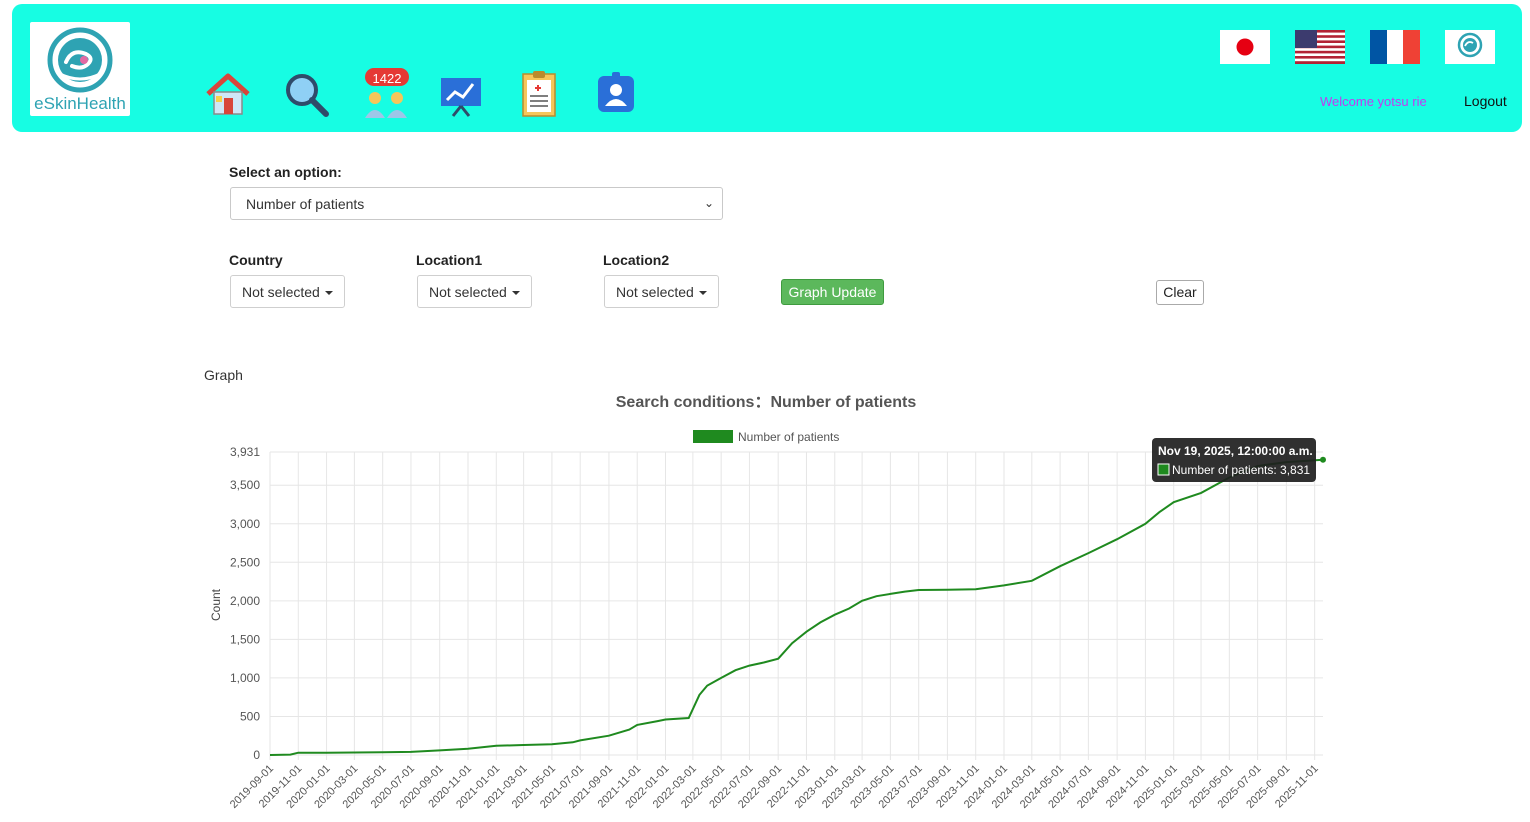 The width and height of the screenshot is (1530, 822). I want to click on patients-count-badge: 1422, so click(387, 78).